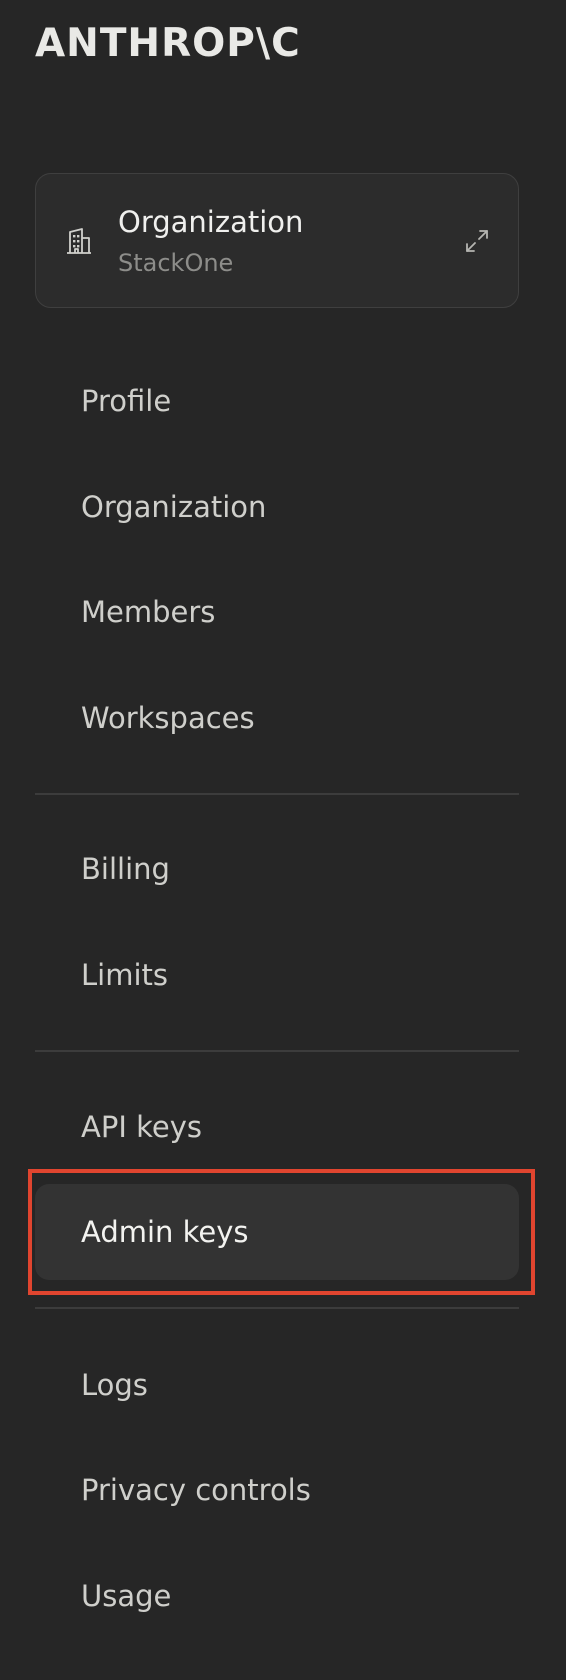 This screenshot has height=1680, width=566. What do you see at coordinates (477, 241) in the screenshot?
I see `expand-arrows-icon` at bounding box center [477, 241].